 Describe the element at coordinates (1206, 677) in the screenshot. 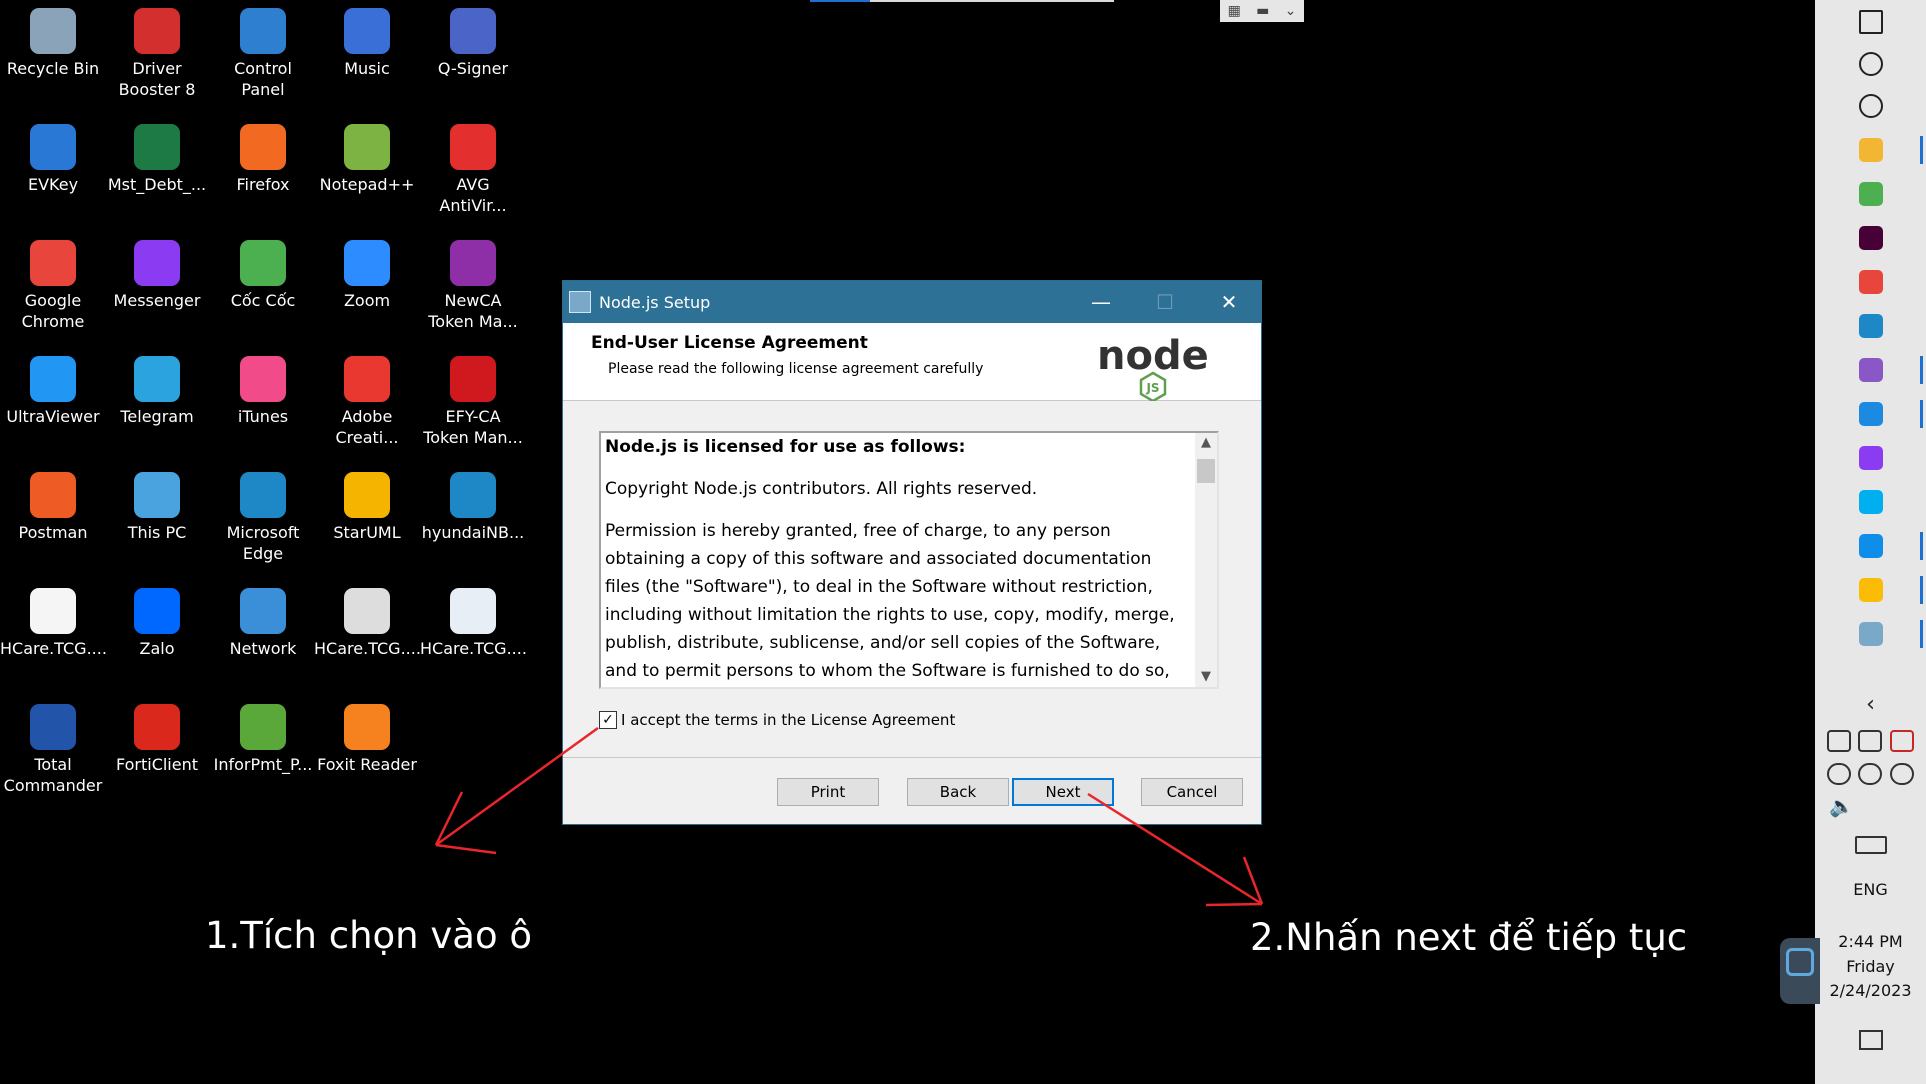

I see `scroll-down-icon: ▼` at that location.